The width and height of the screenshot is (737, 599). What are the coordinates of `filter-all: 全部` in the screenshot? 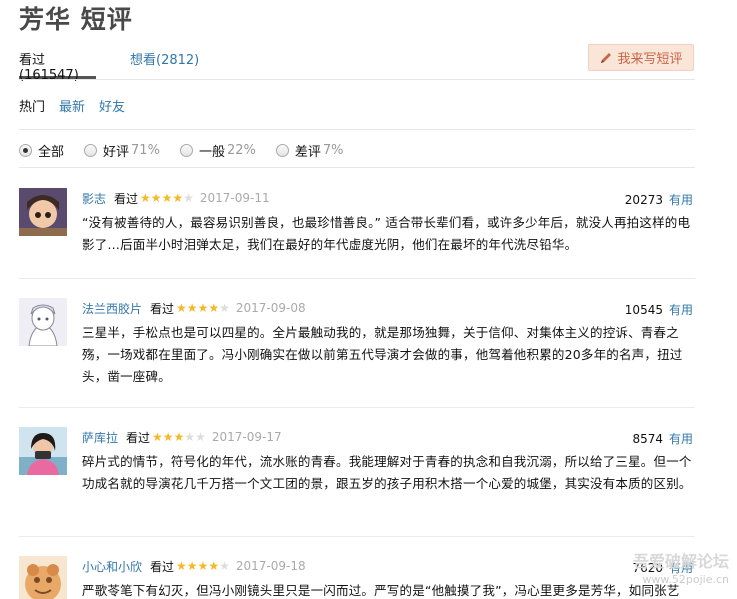 It's located at (41, 150).